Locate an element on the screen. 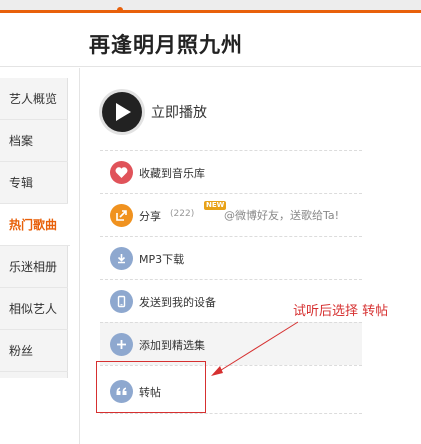 The height and width of the screenshot is (444, 421). download-label: MP3下载 is located at coordinates (162, 259).